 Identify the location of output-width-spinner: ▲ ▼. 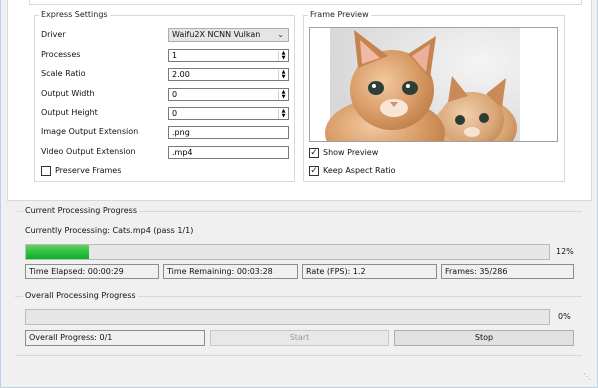
(282, 95).